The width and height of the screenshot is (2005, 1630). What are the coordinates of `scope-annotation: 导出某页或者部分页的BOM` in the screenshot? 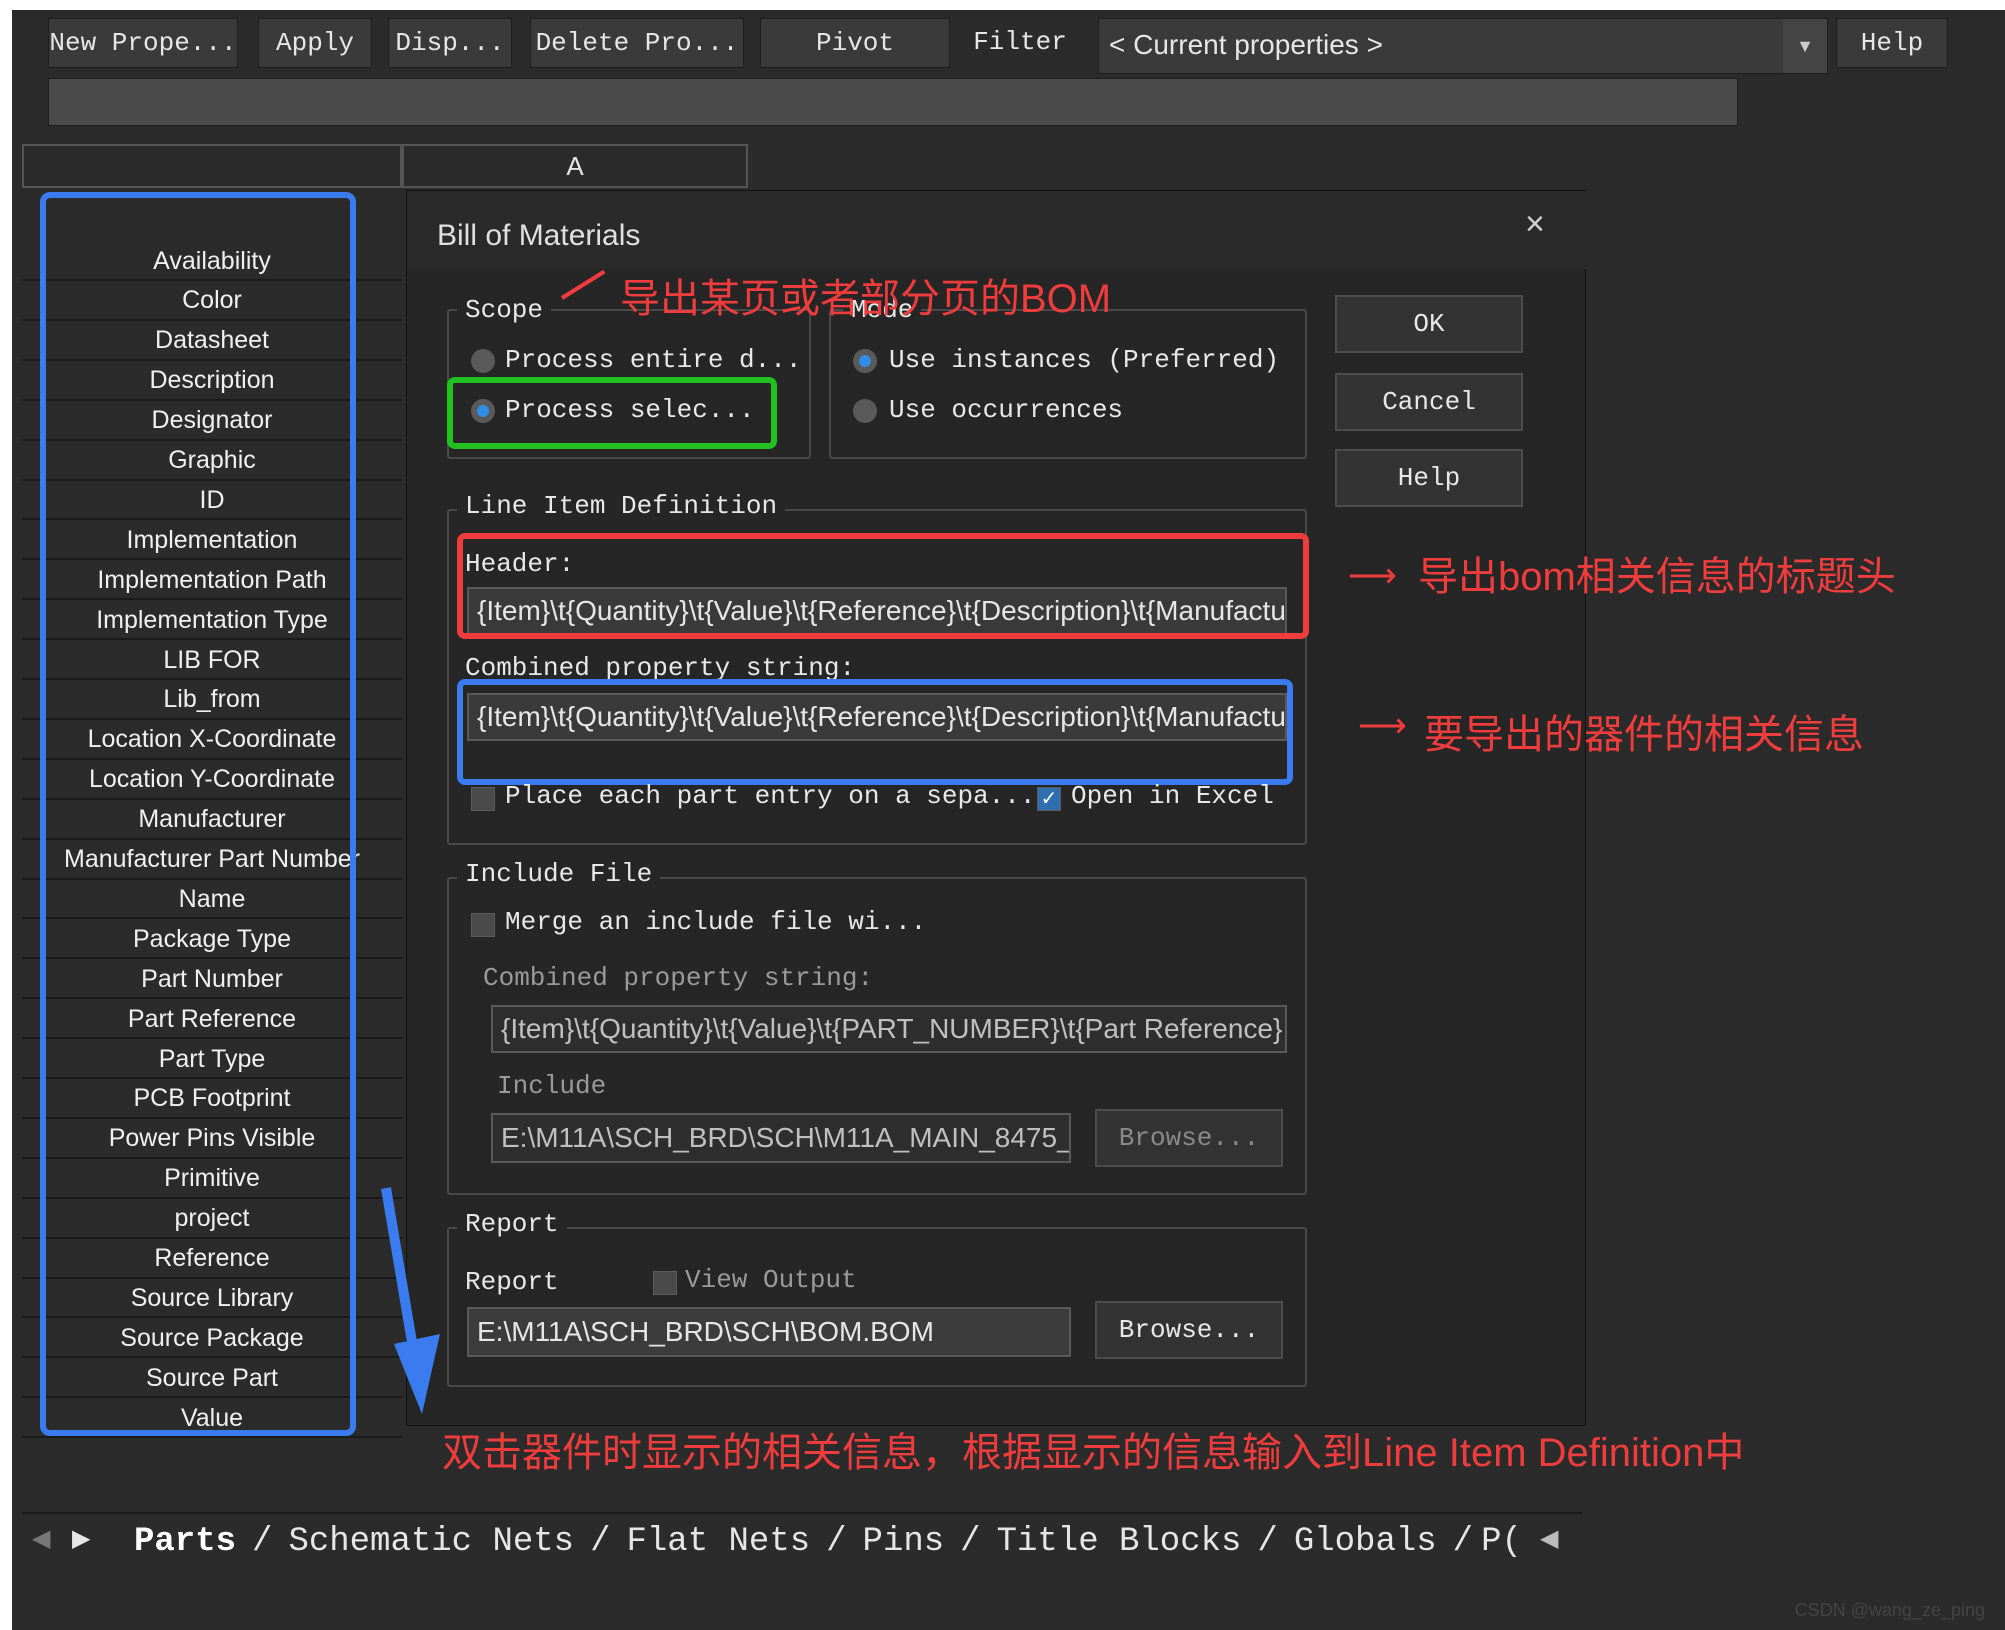 It's located at (866, 299).